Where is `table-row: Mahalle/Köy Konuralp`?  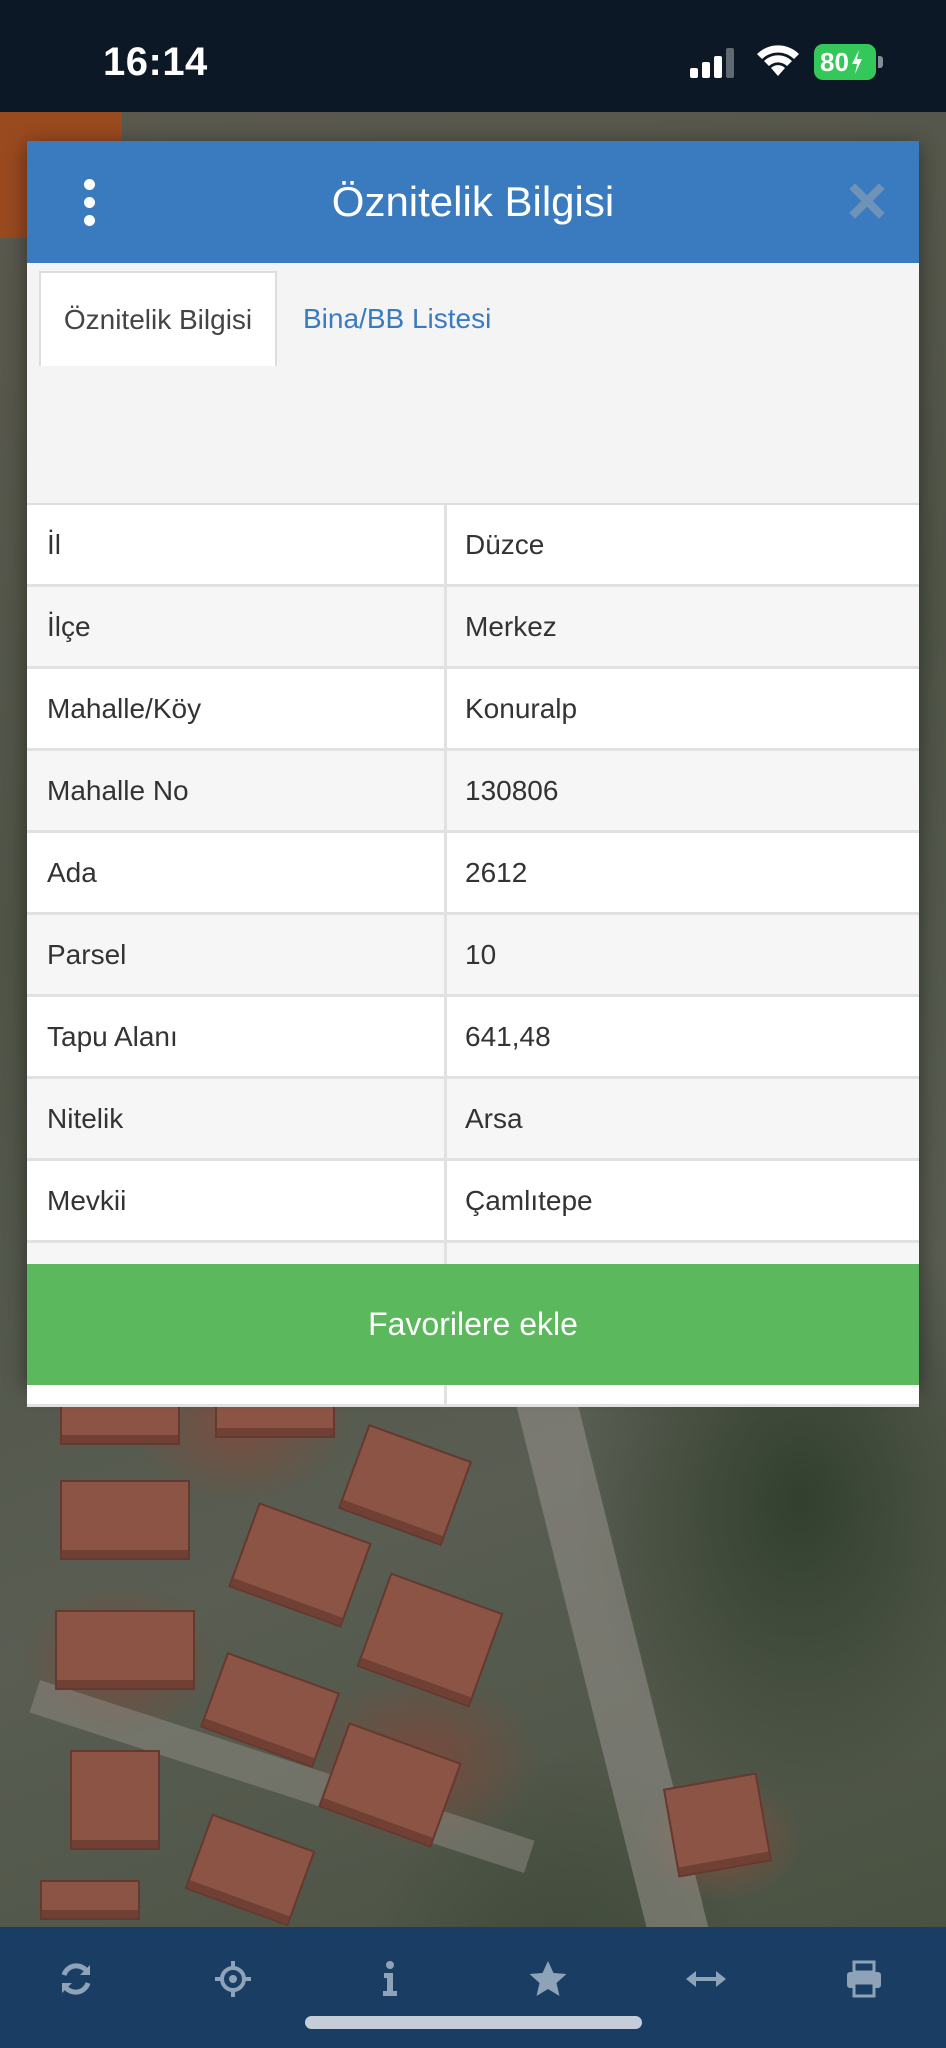
table-row: Mahalle/Köy Konuralp is located at coordinates (473, 710).